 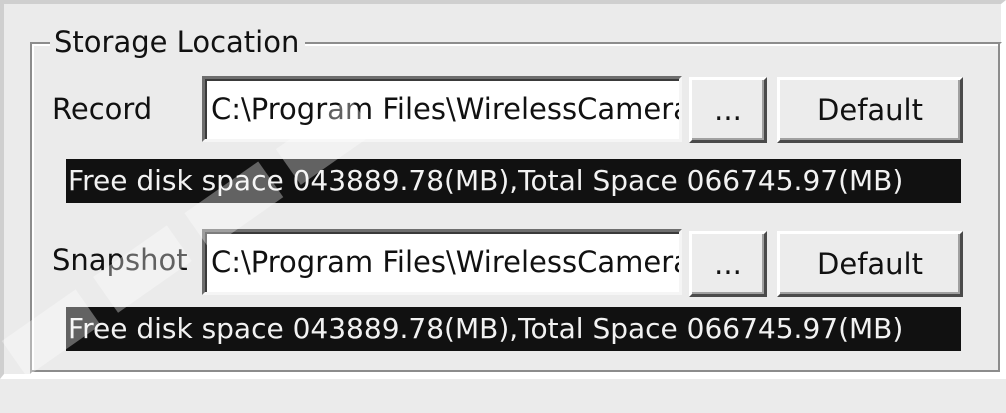 What do you see at coordinates (870, 264) in the screenshot?
I see `snapshot-default-button: Default` at bounding box center [870, 264].